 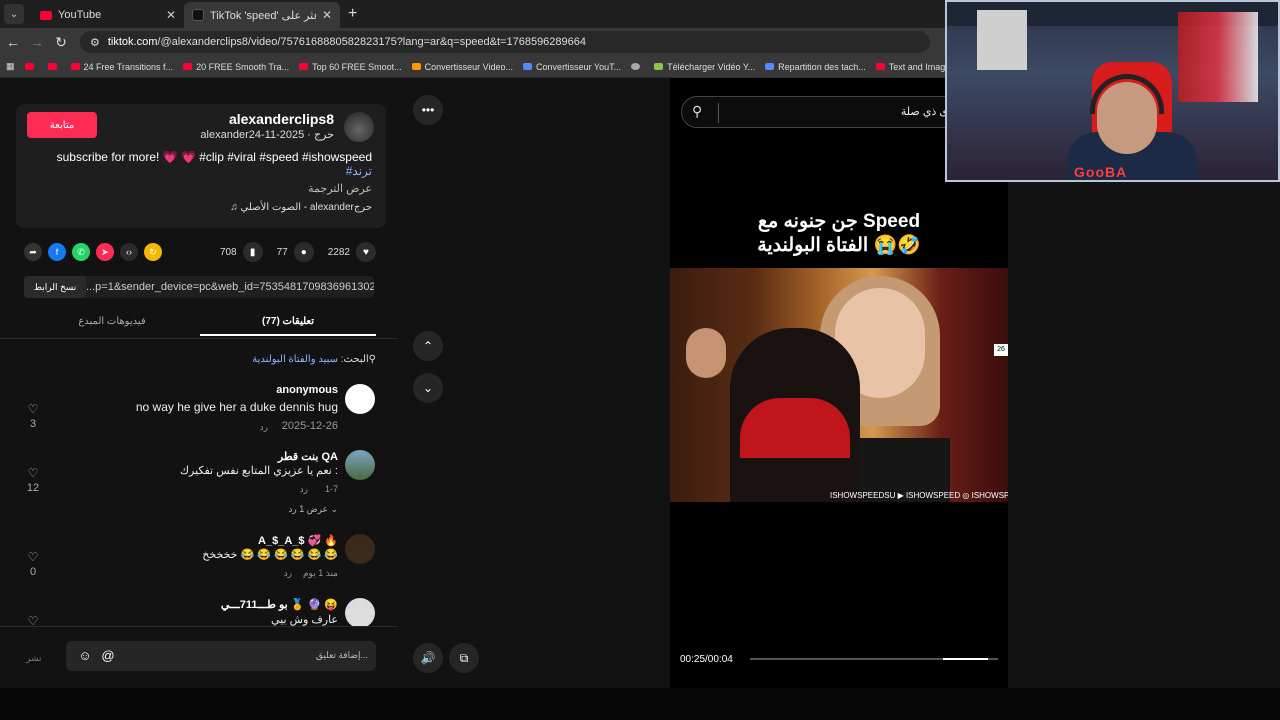 I want to click on emoji-icon: ☺, so click(x=85, y=656).